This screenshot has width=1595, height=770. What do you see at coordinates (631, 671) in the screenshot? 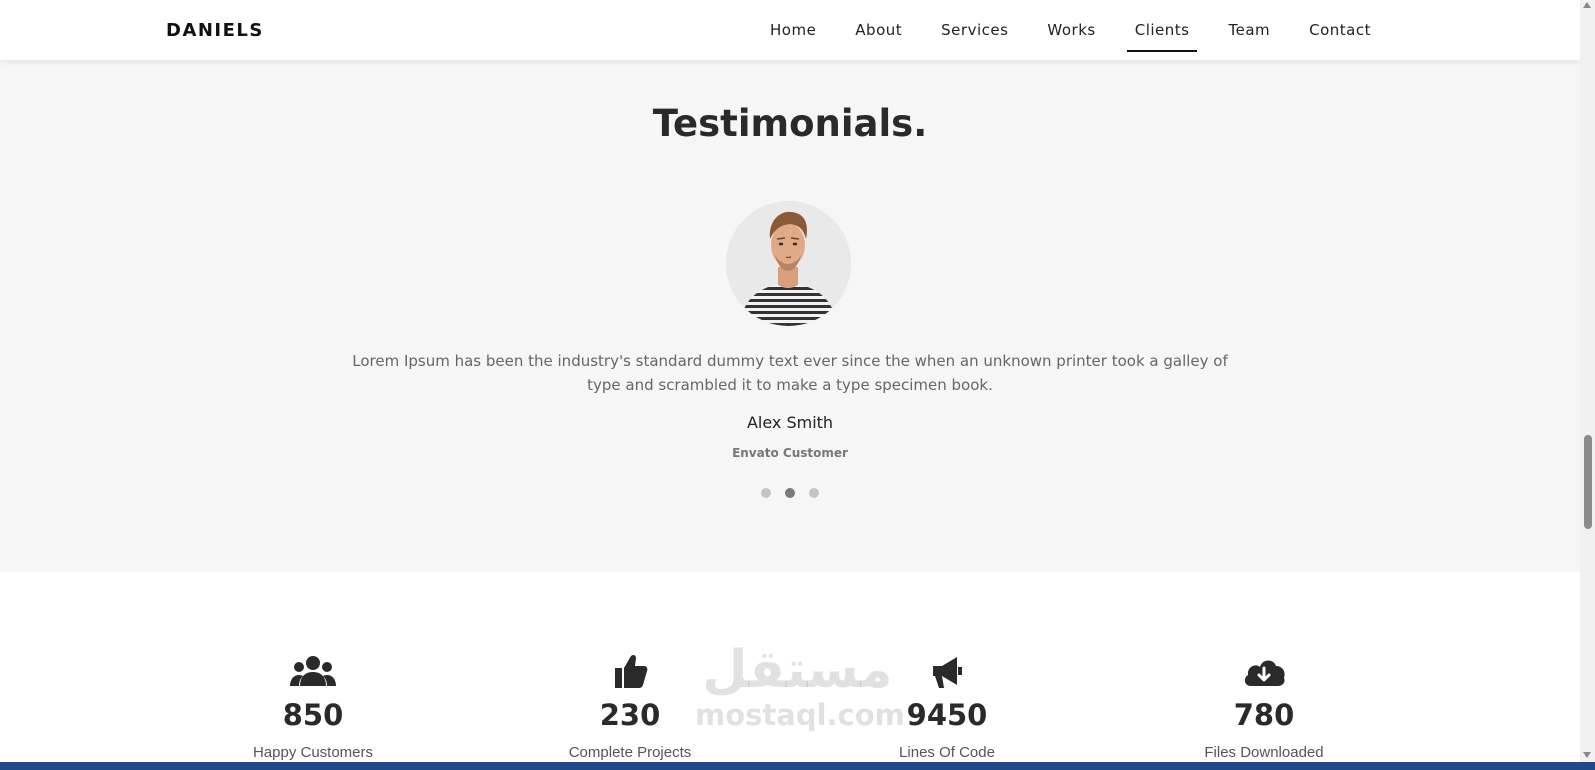
I see `thumbs-up-icon` at bounding box center [631, 671].